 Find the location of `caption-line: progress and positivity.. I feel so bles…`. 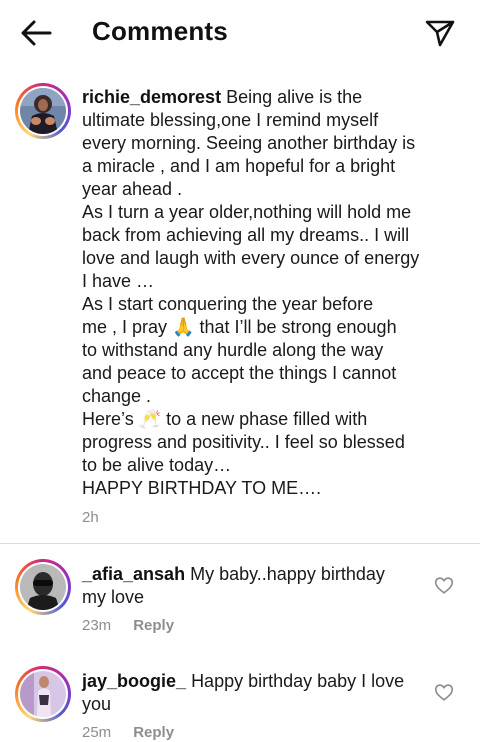

caption-line: progress and positivity.. I feel so bles… is located at coordinates (243, 442).